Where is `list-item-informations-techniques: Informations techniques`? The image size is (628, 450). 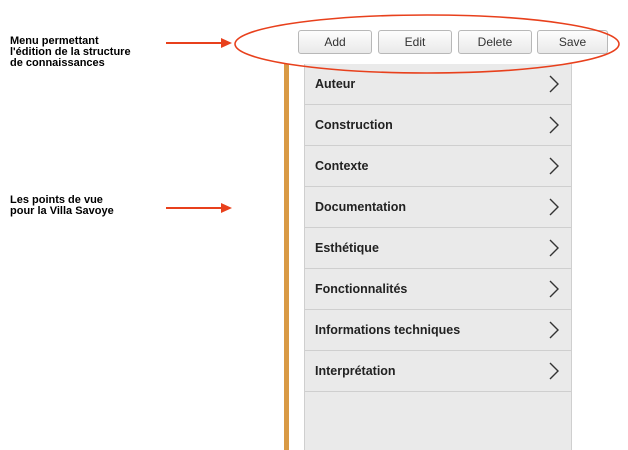
list-item-informations-techniques: Informations techniques is located at coordinates (438, 330).